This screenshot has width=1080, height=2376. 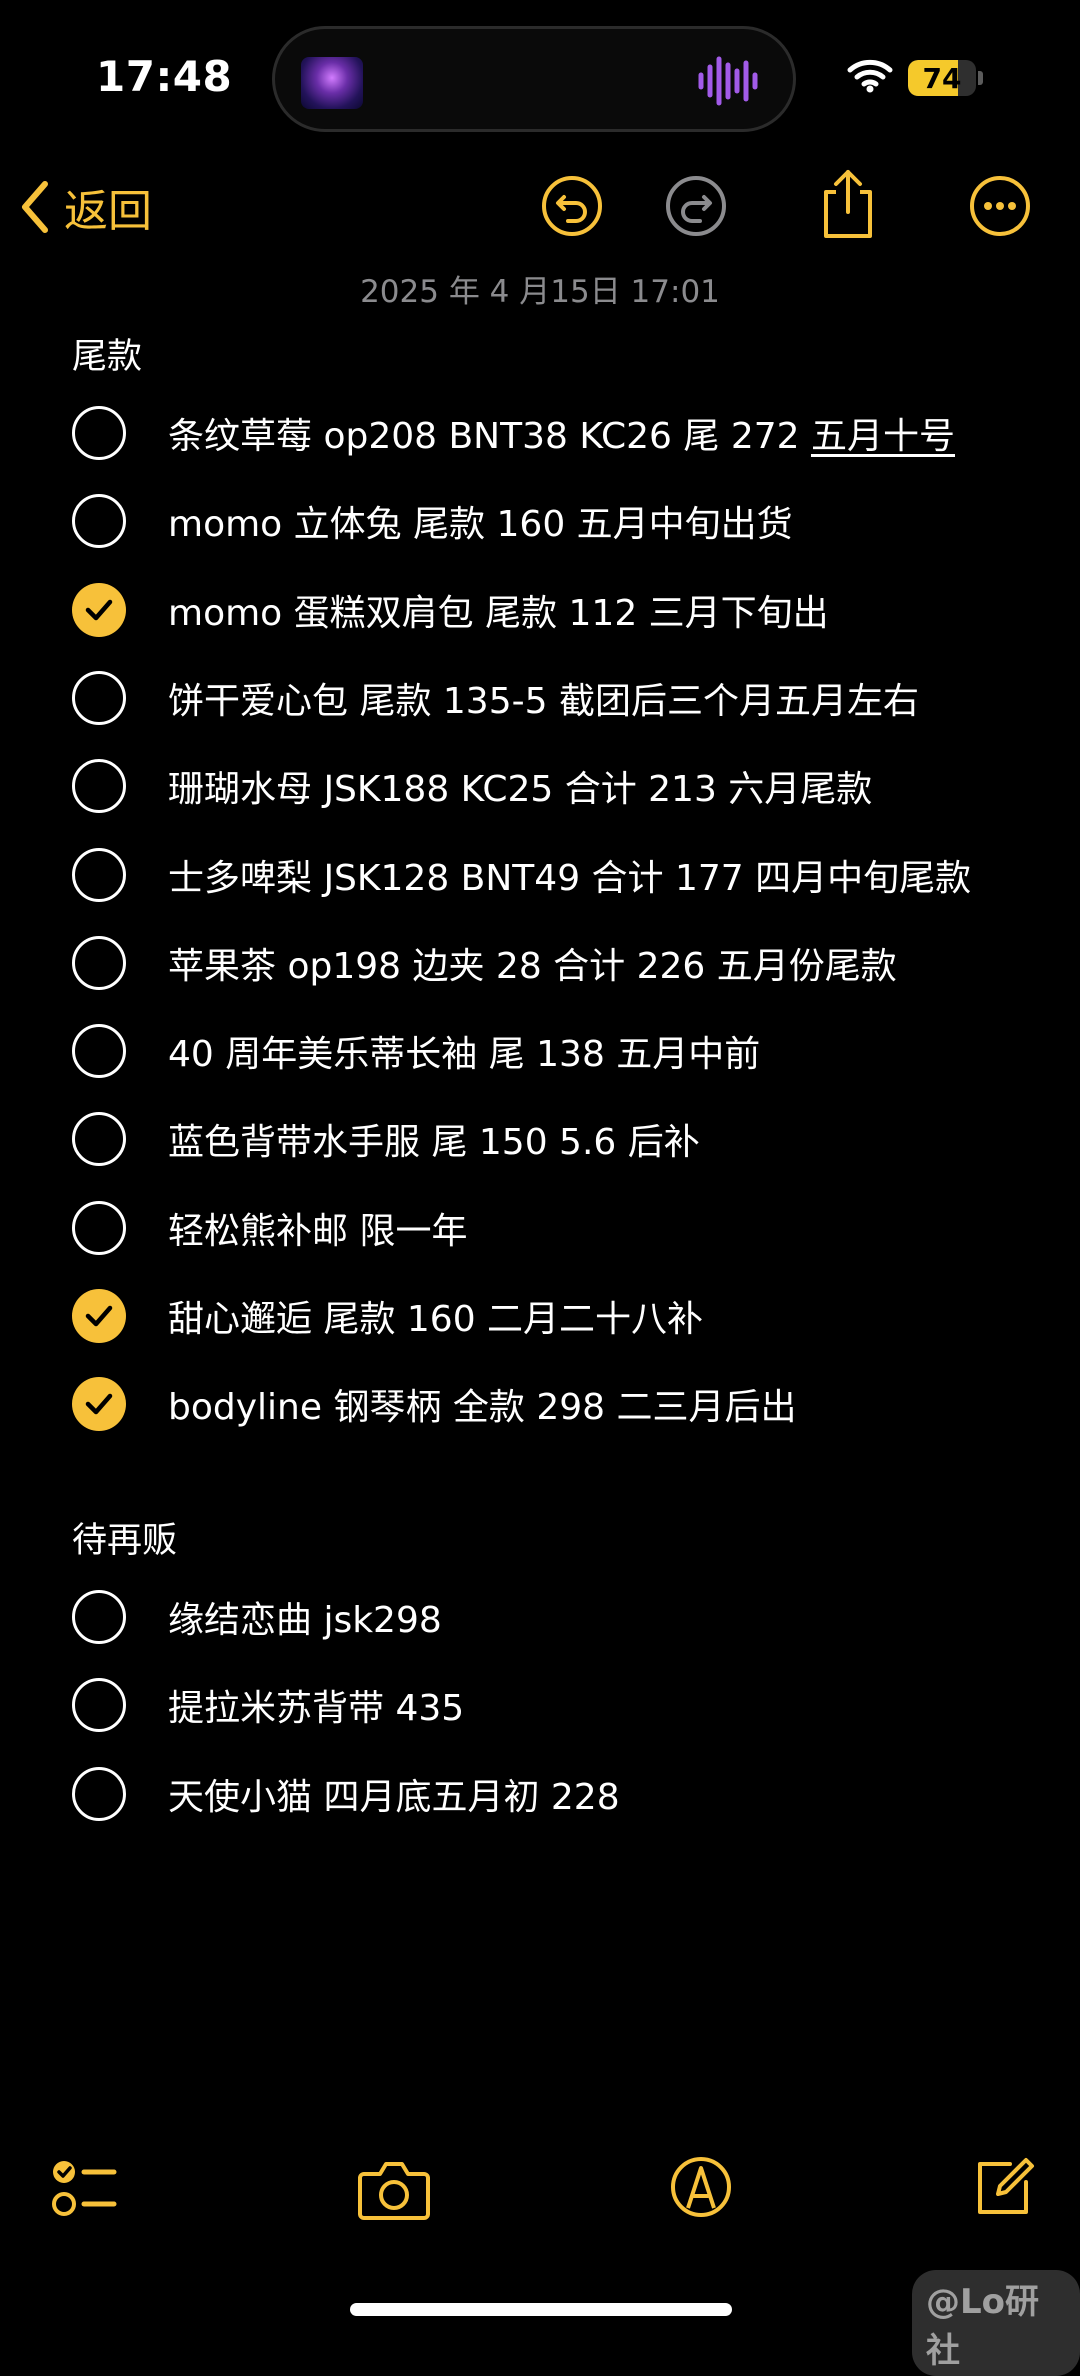 I want to click on wifi-icon, so click(x=870, y=76).